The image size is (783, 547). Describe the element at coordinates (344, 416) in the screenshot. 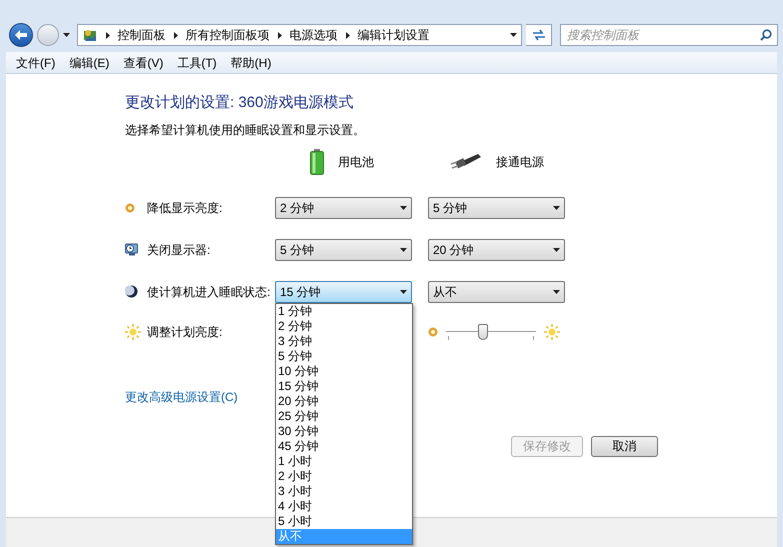

I see `dropdown-option: 25 分钟` at that location.